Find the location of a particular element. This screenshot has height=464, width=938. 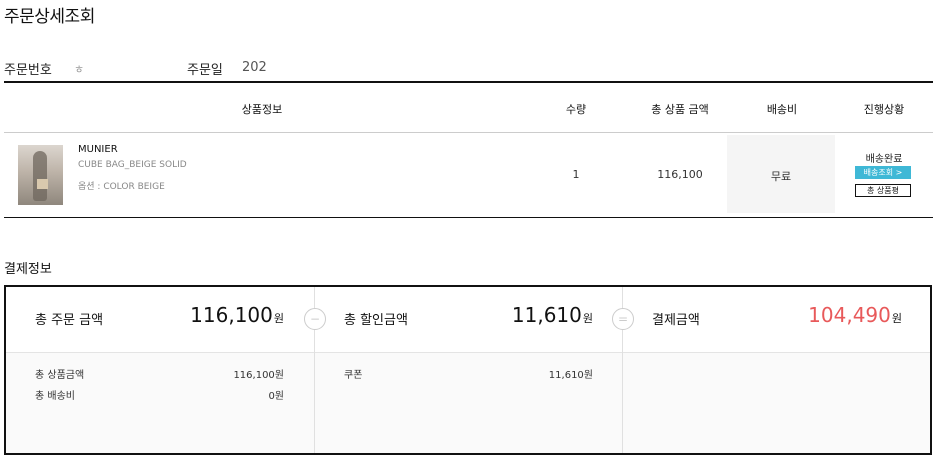

order-date-label: 주문일 is located at coordinates (205, 70).